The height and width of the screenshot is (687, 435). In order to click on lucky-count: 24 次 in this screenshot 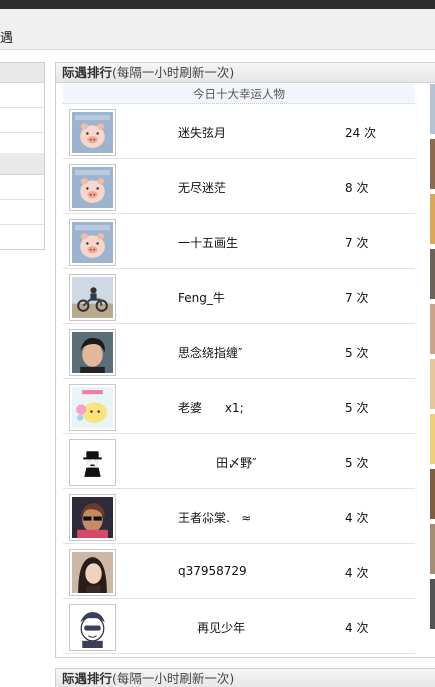, I will do `click(361, 133)`.